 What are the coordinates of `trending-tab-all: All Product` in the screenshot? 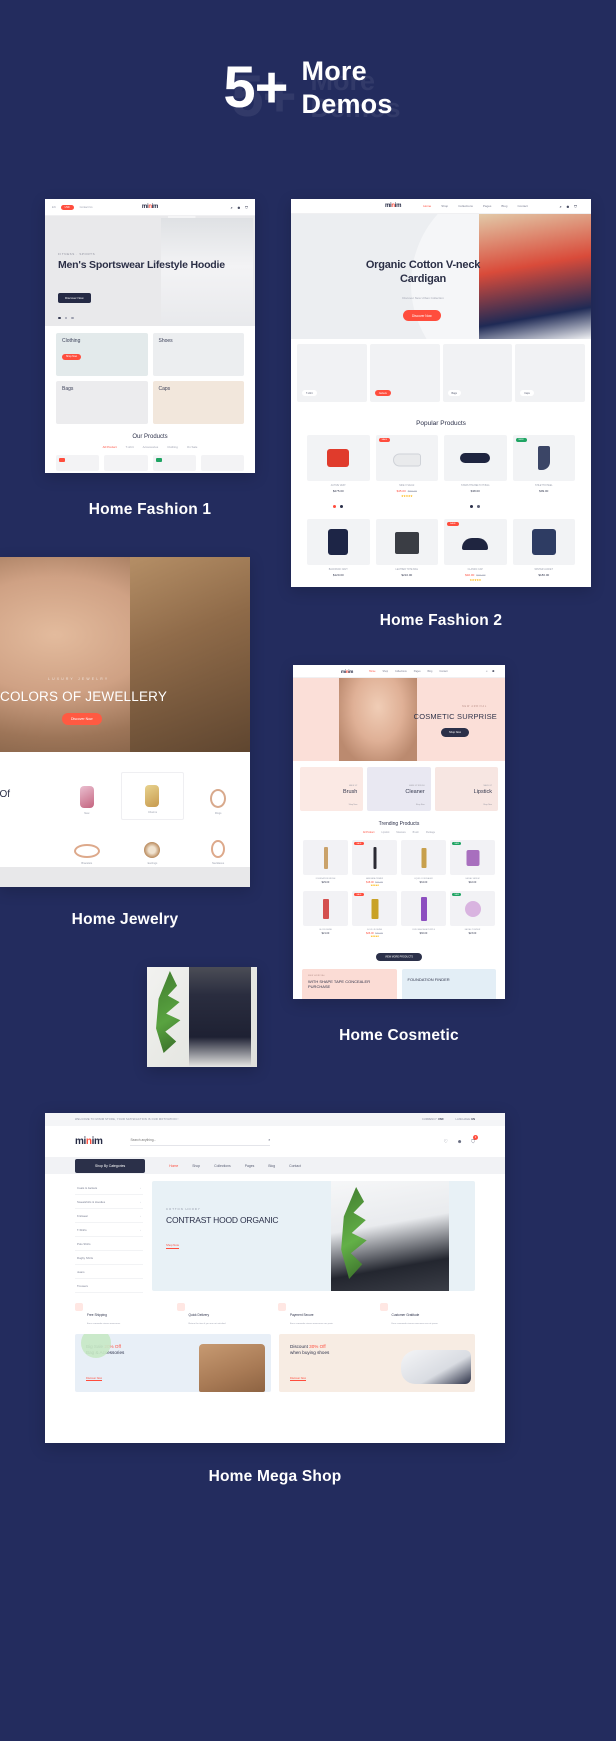 It's located at (369, 832).